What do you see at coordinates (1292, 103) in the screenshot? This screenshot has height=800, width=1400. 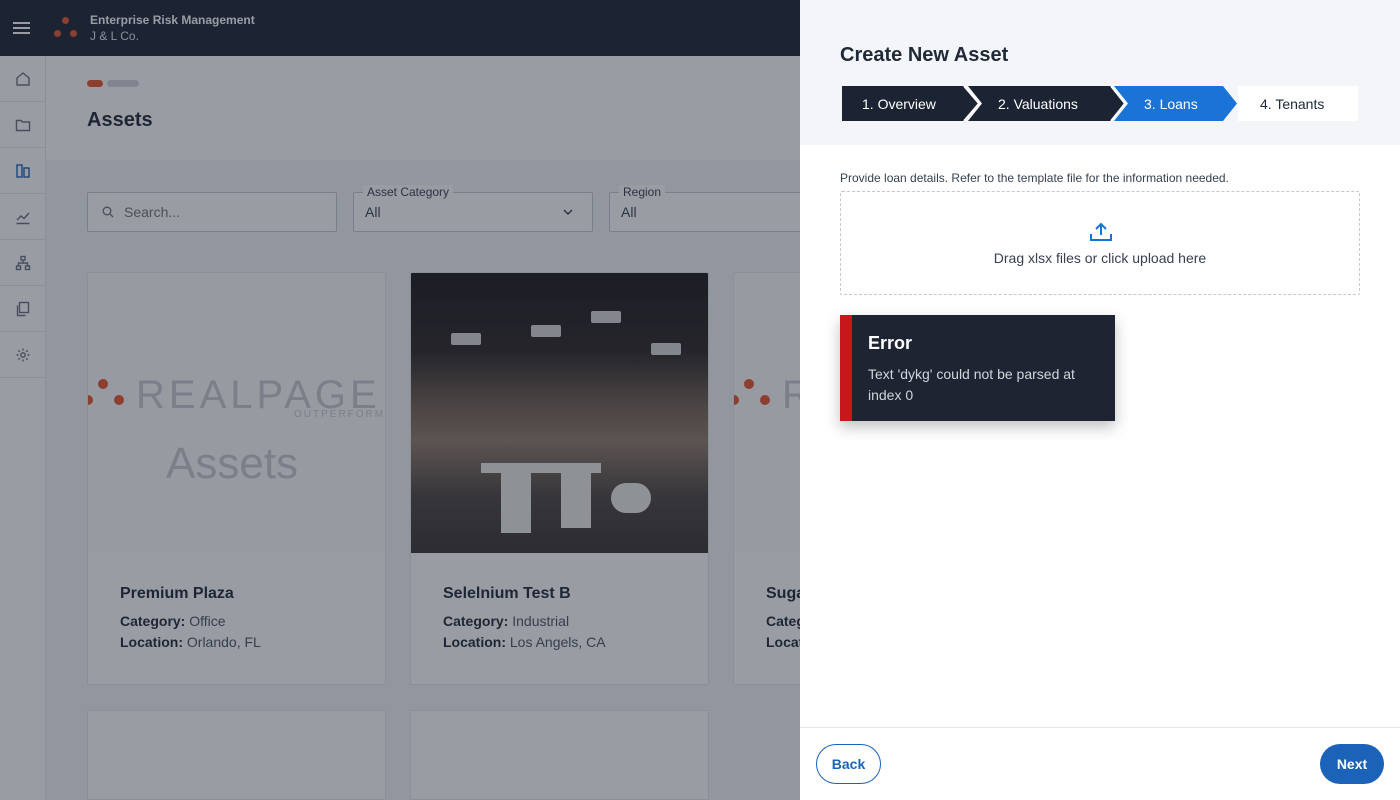 I see `step-label: 4. Tenants` at bounding box center [1292, 103].